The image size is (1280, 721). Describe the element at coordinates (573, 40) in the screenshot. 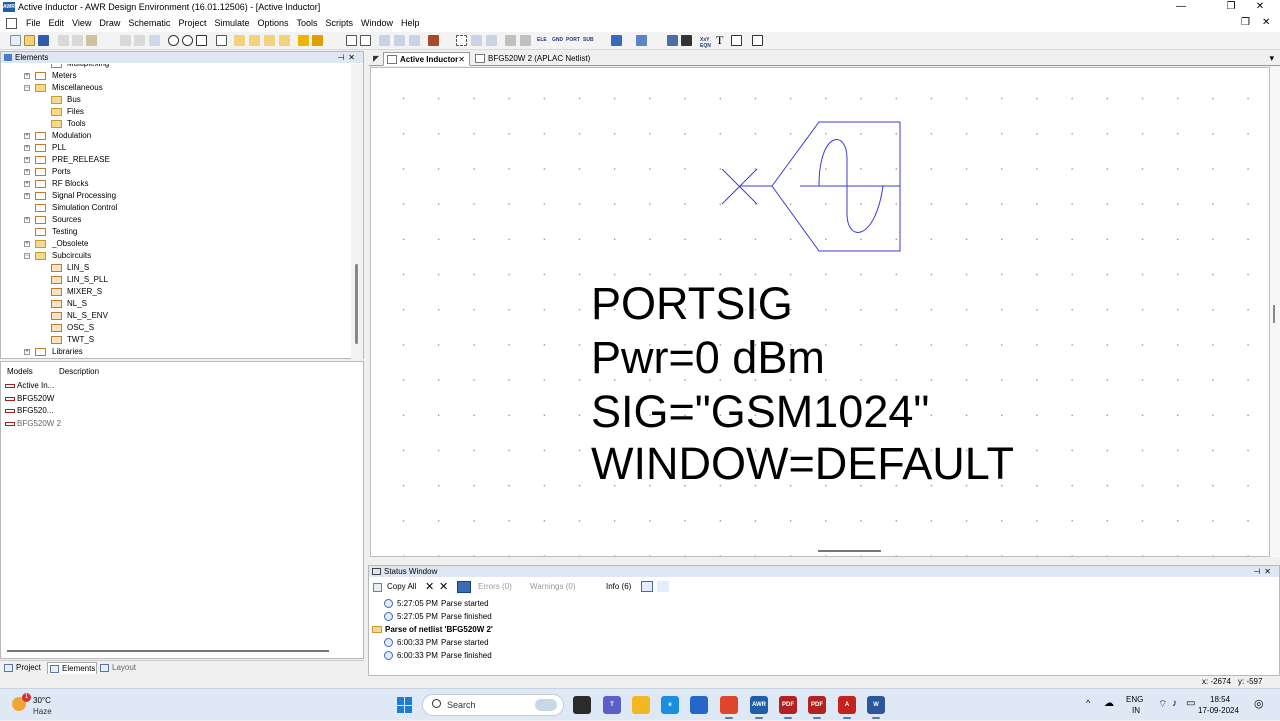

I see `port-button: PORT` at that location.